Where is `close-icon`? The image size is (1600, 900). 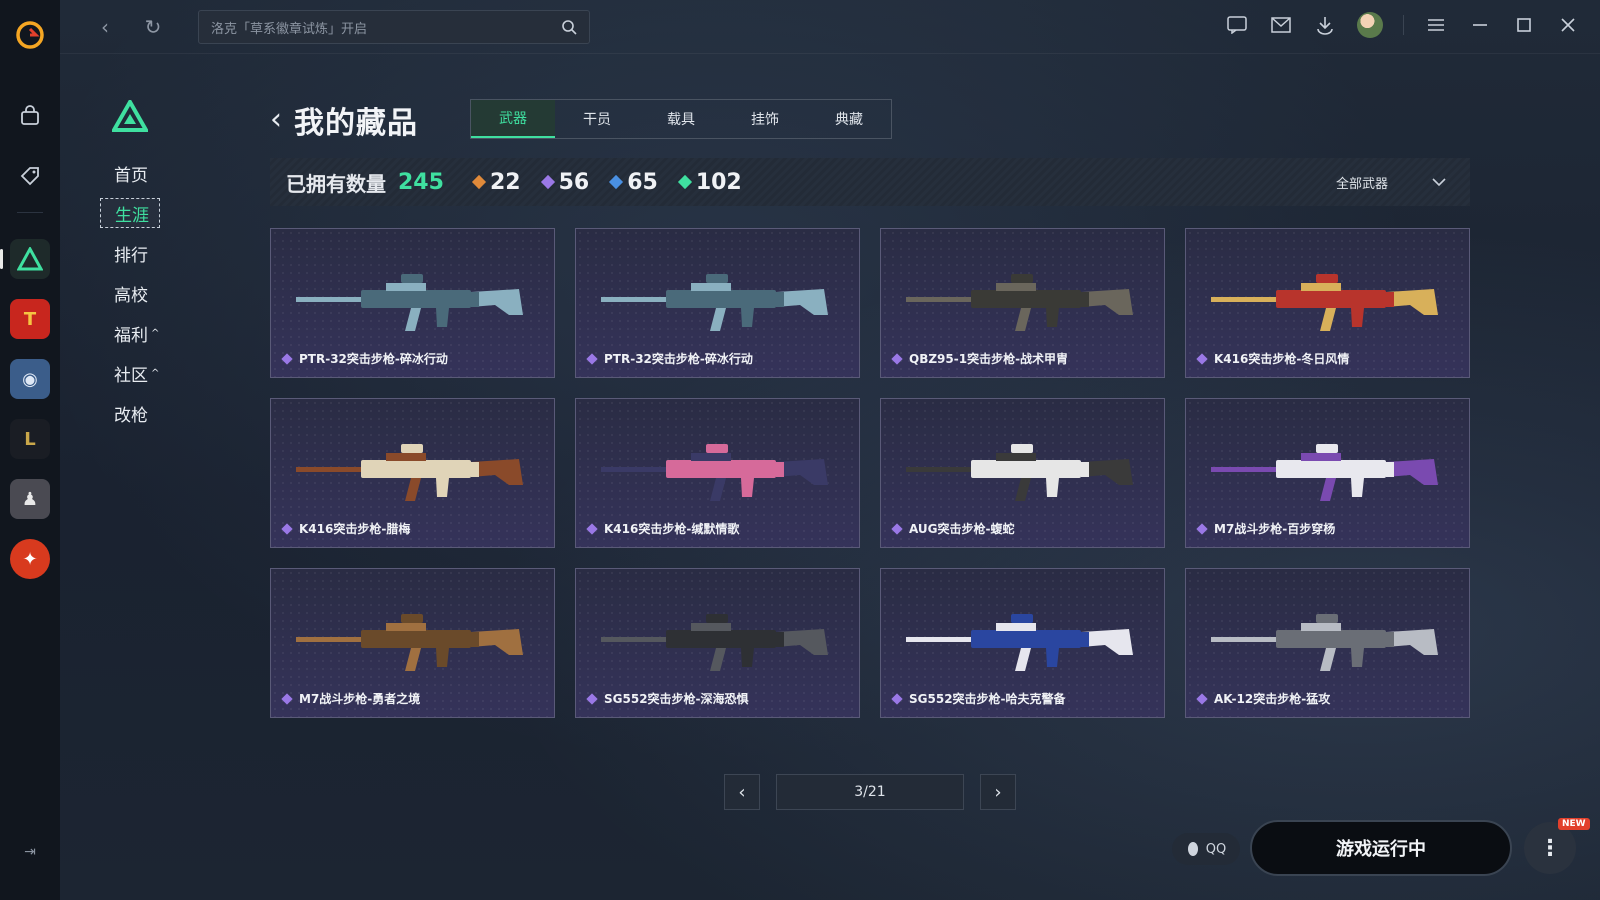 close-icon is located at coordinates (1568, 25).